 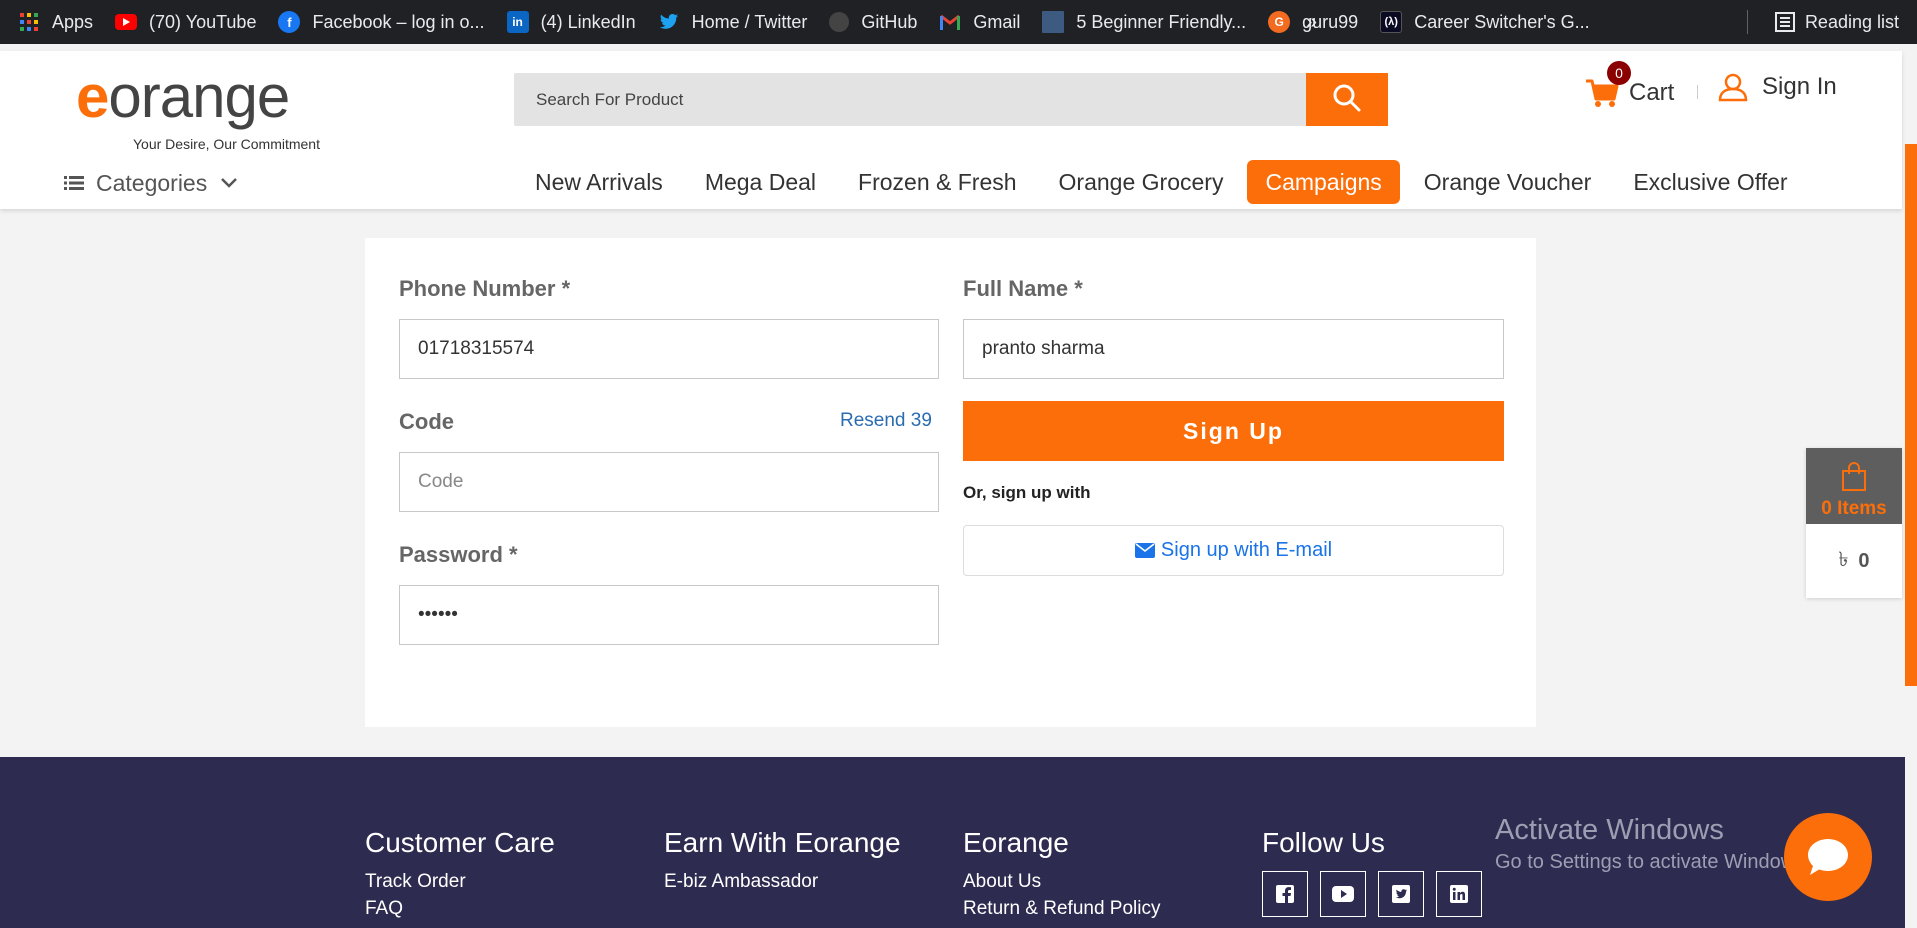 I want to click on sign-up-email-button: Sign up with E-mail, so click(x=1233, y=550).